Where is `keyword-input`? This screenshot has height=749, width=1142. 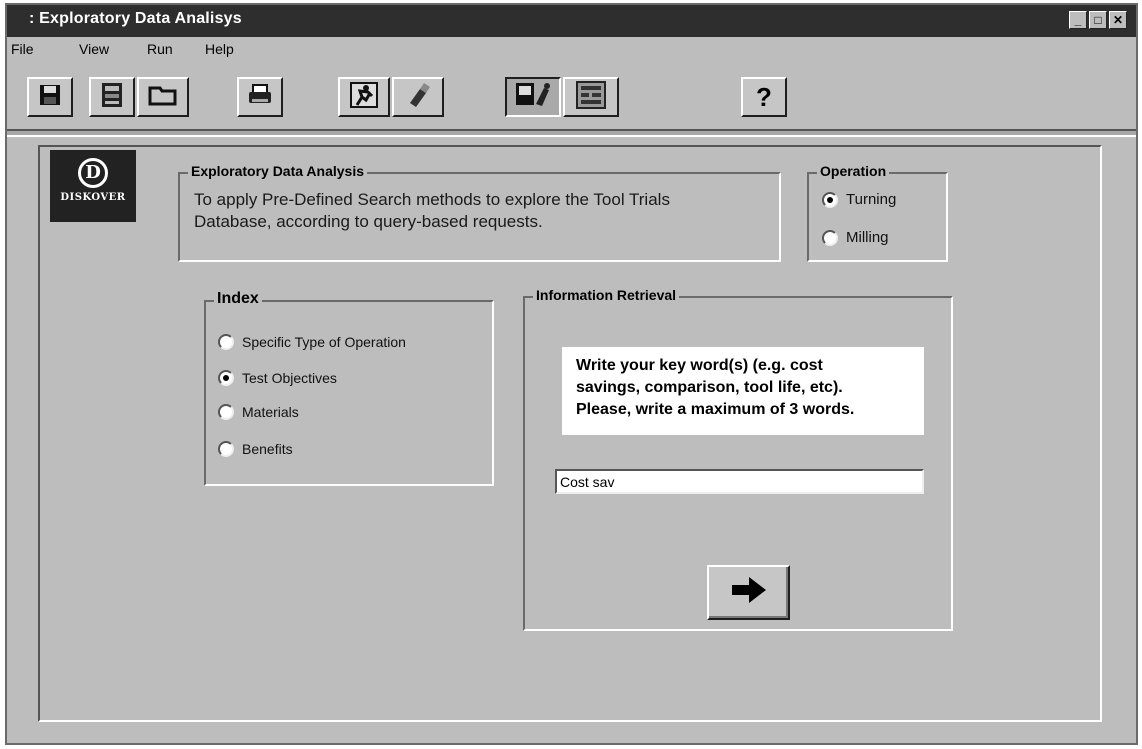
keyword-input is located at coordinates (739, 481).